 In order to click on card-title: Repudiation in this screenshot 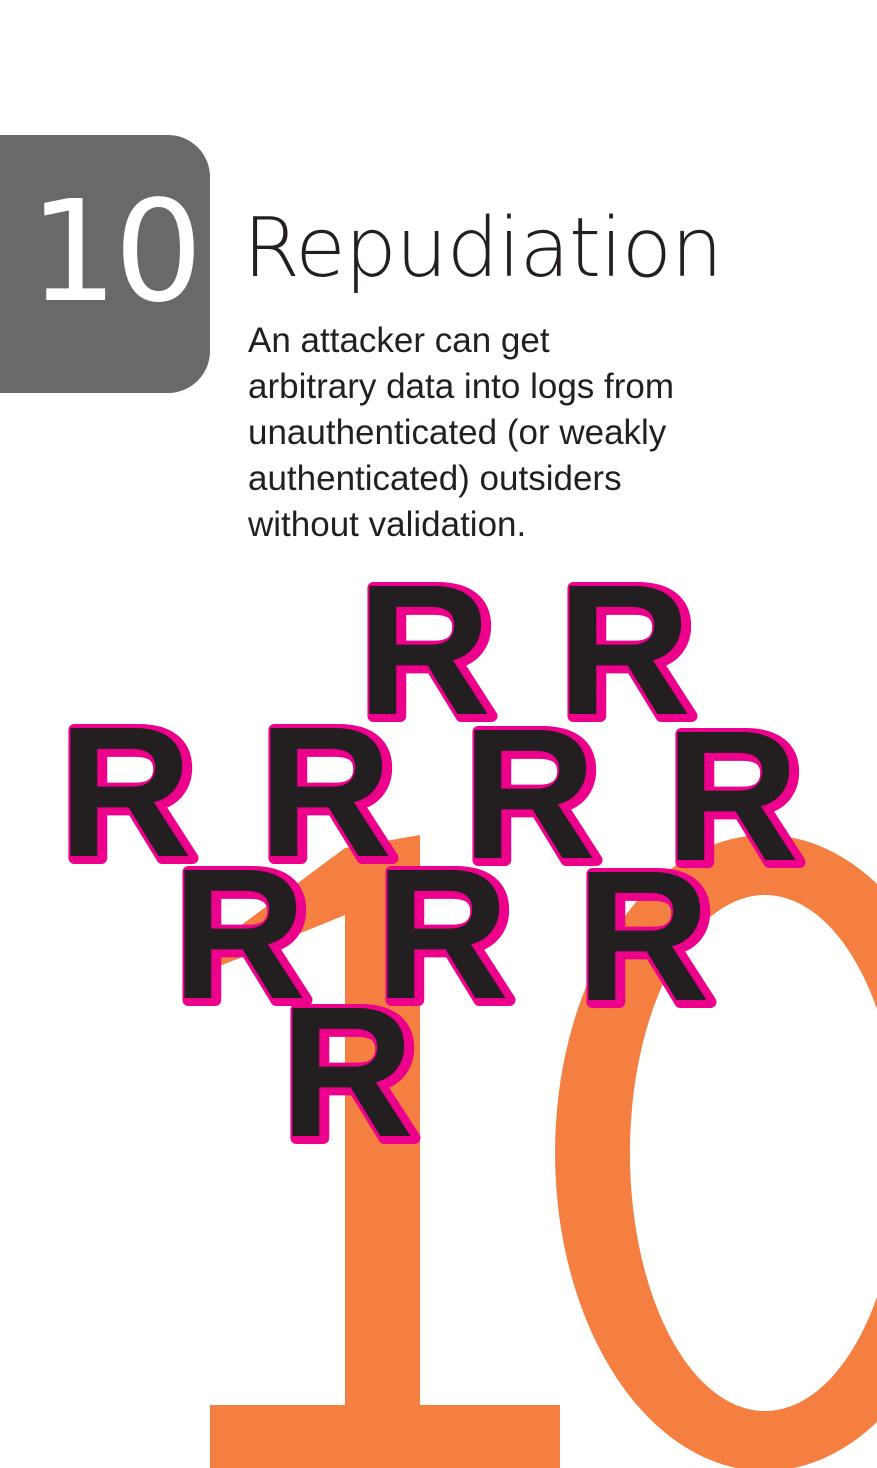, I will do `click(483, 248)`.